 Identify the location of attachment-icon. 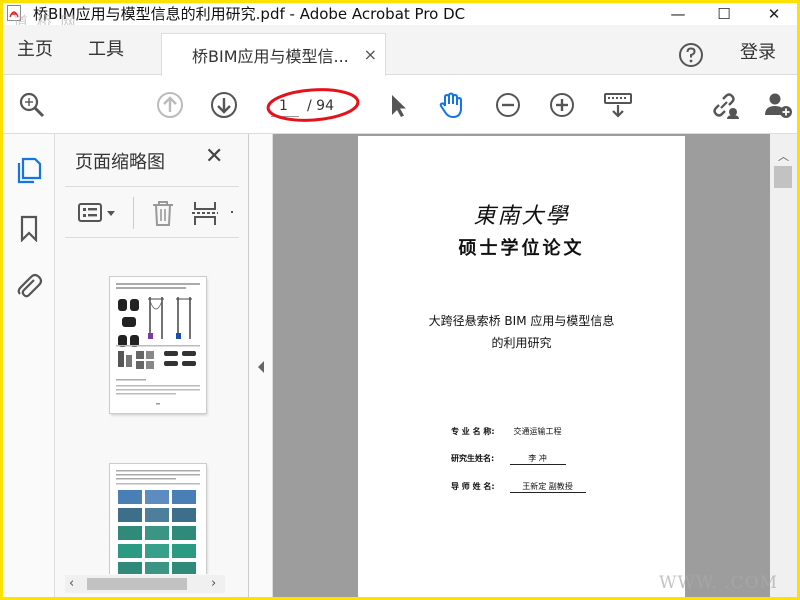
(29, 285).